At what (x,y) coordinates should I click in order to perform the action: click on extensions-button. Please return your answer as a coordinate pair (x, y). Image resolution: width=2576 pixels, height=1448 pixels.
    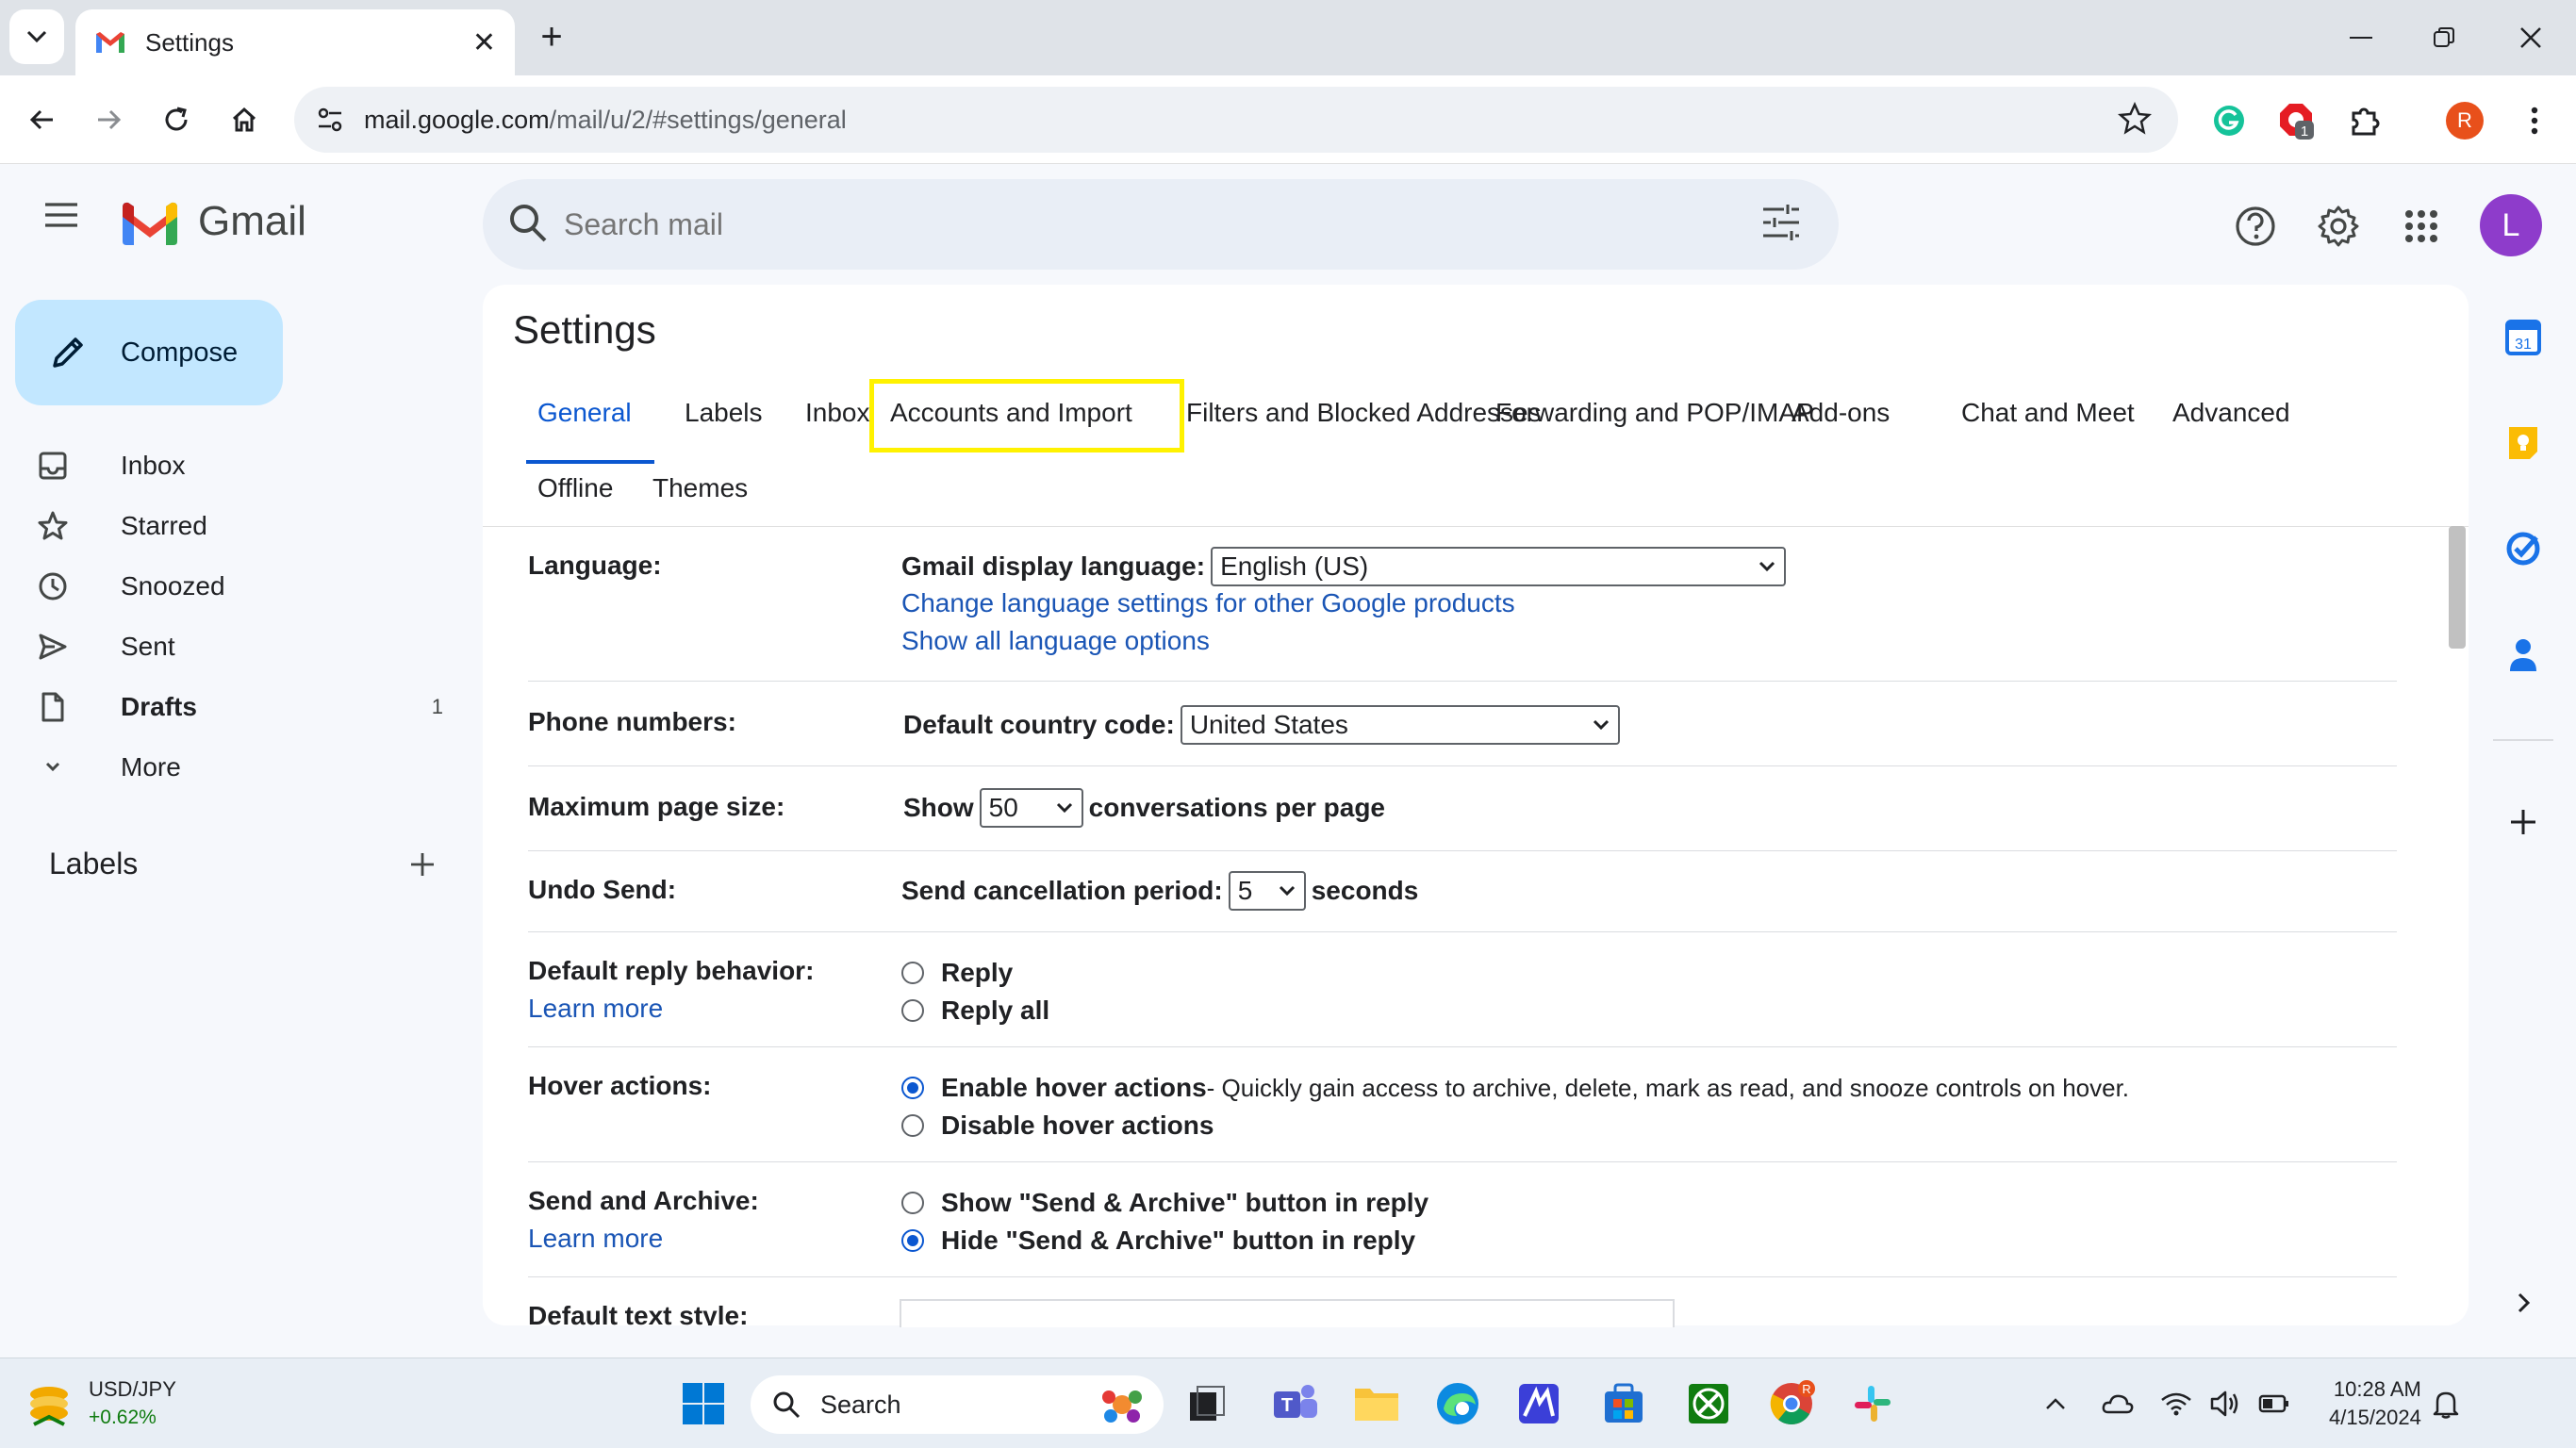
    Looking at the image, I should click on (2364, 120).